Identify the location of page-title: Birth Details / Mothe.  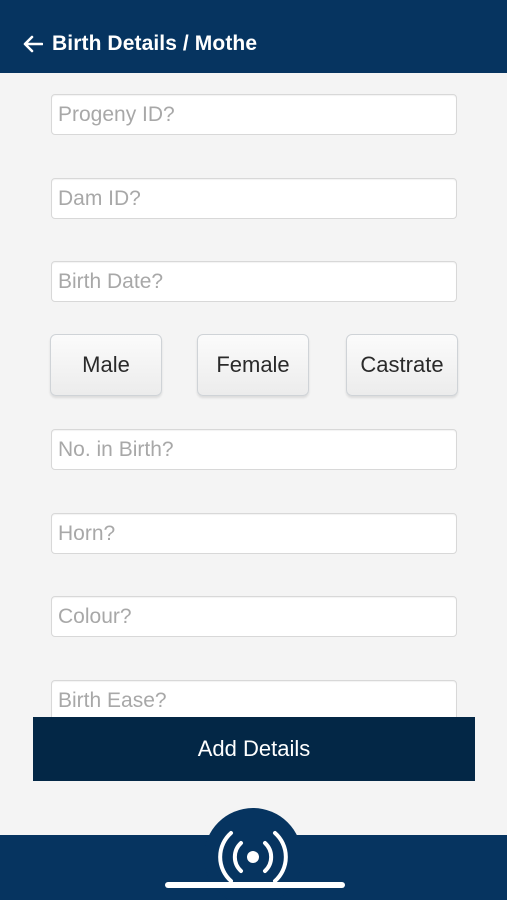
(155, 43).